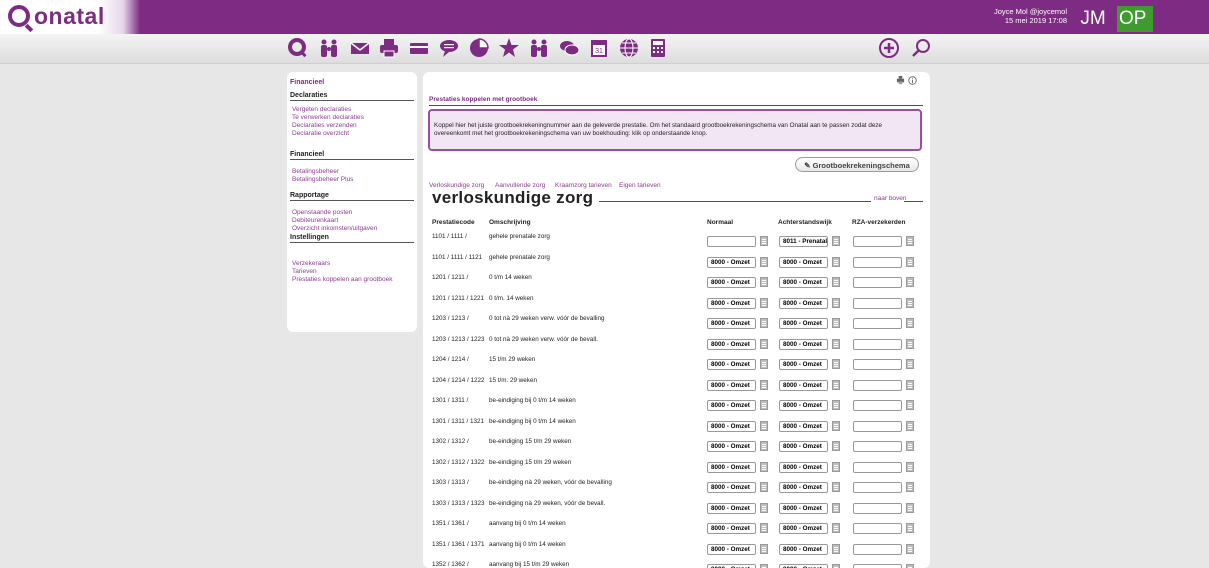 This screenshot has height=568, width=1209. Describe the element at coordinates (322, 212) in the screenshot. I see `sidebar-item-openstaande-posten: Openstaande posten` at that location.